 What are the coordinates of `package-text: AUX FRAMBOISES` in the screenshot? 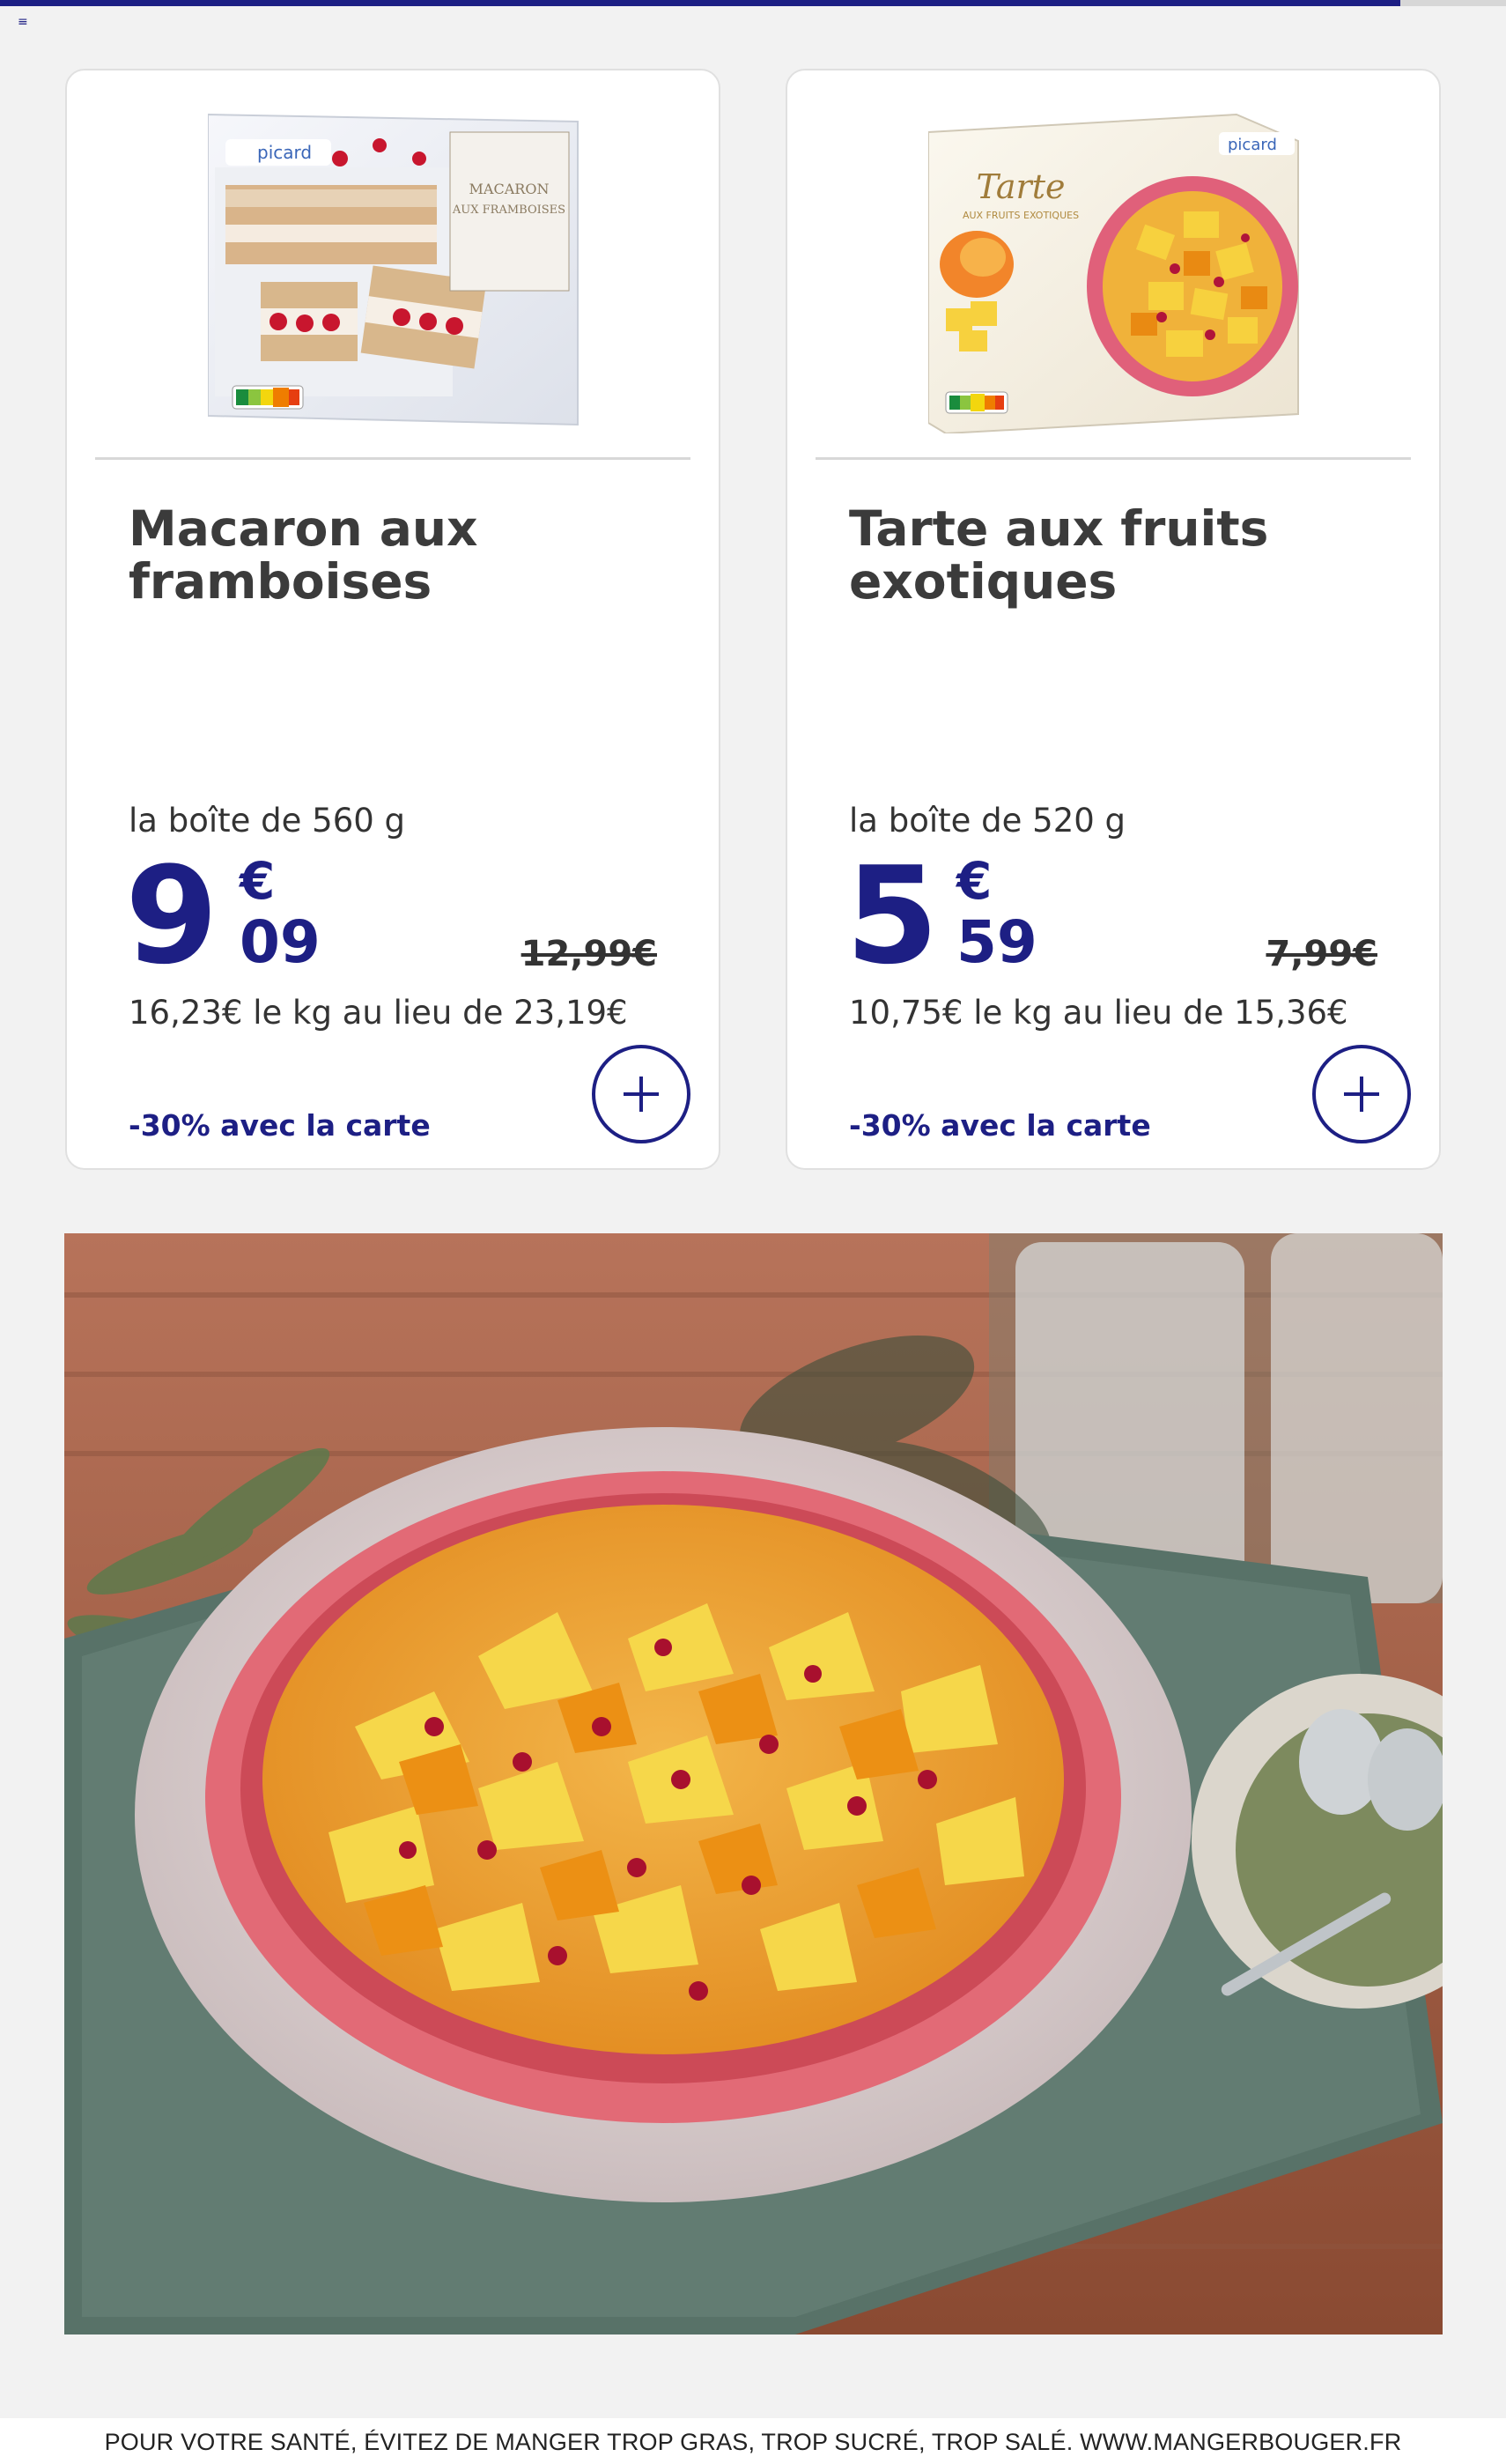 It's located at (508, 210).